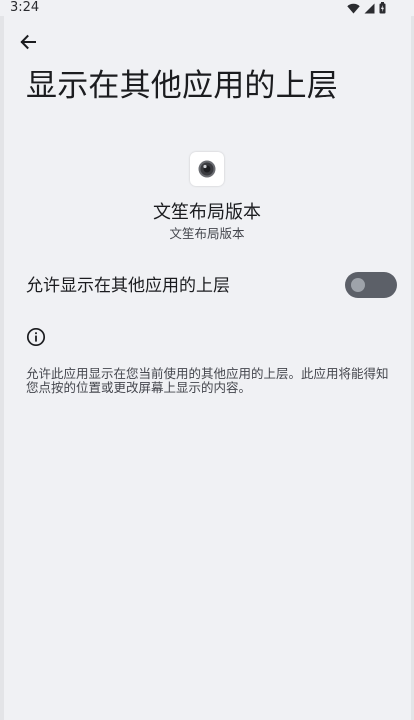 This screenshot has height=720, width=414. Describe the element at coordinates (369, 8) in the screenshot. I see `signal-icon` at that location.